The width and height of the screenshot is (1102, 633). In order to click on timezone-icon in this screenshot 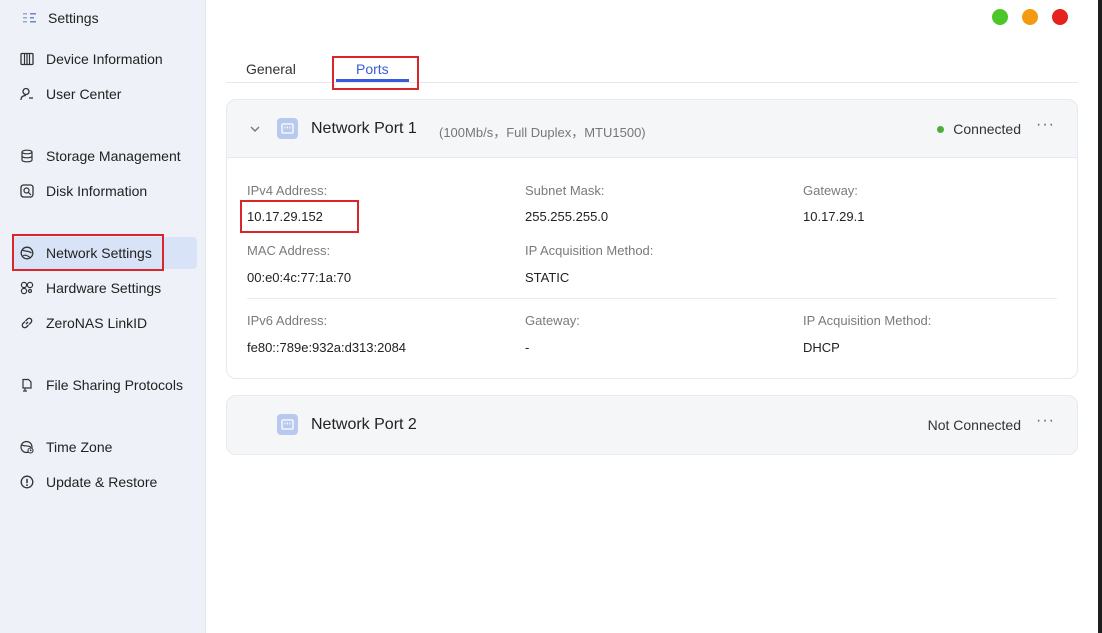, I will do `click(26, 447)`.